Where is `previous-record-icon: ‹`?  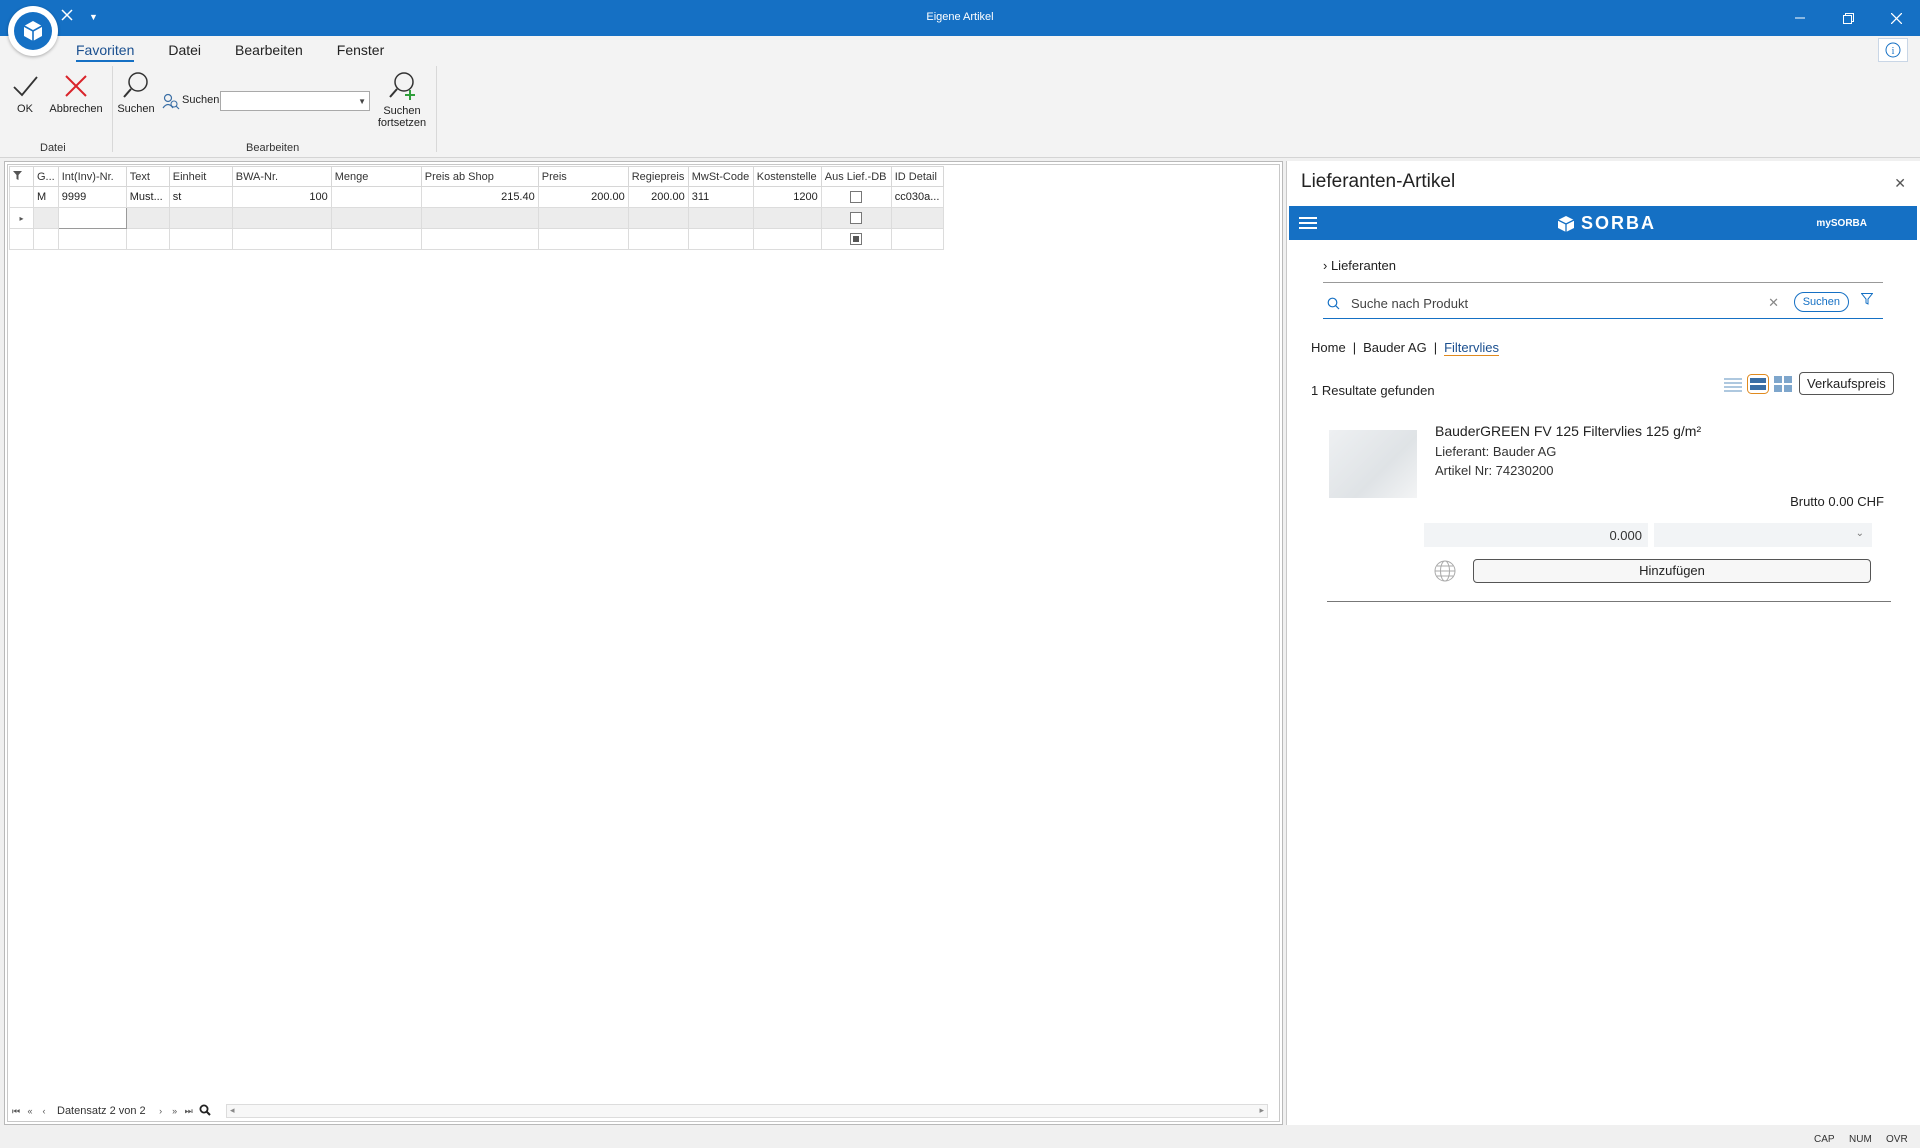 previous-record-icon: ‹ is located at coordinates (44, 1111).